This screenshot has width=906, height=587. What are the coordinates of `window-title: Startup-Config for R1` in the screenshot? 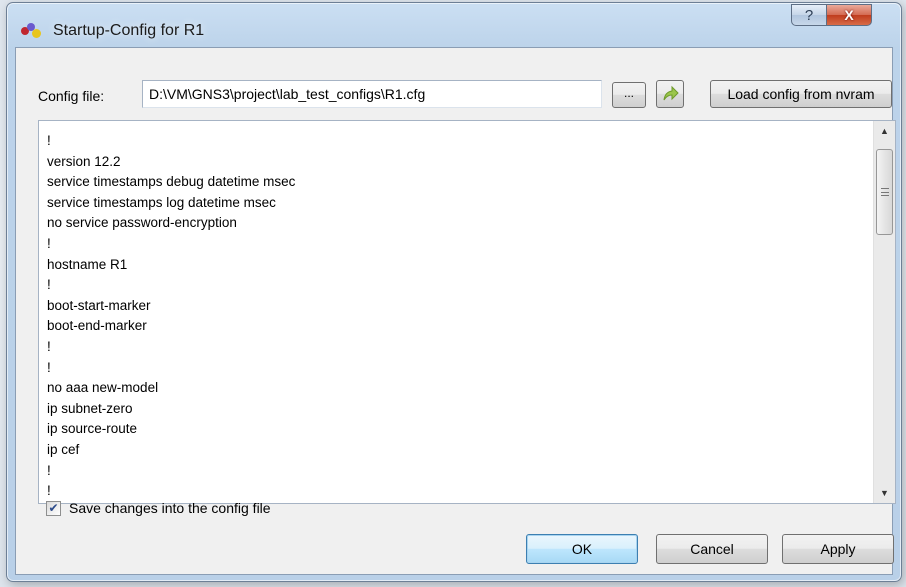 It's located at (129, 30).